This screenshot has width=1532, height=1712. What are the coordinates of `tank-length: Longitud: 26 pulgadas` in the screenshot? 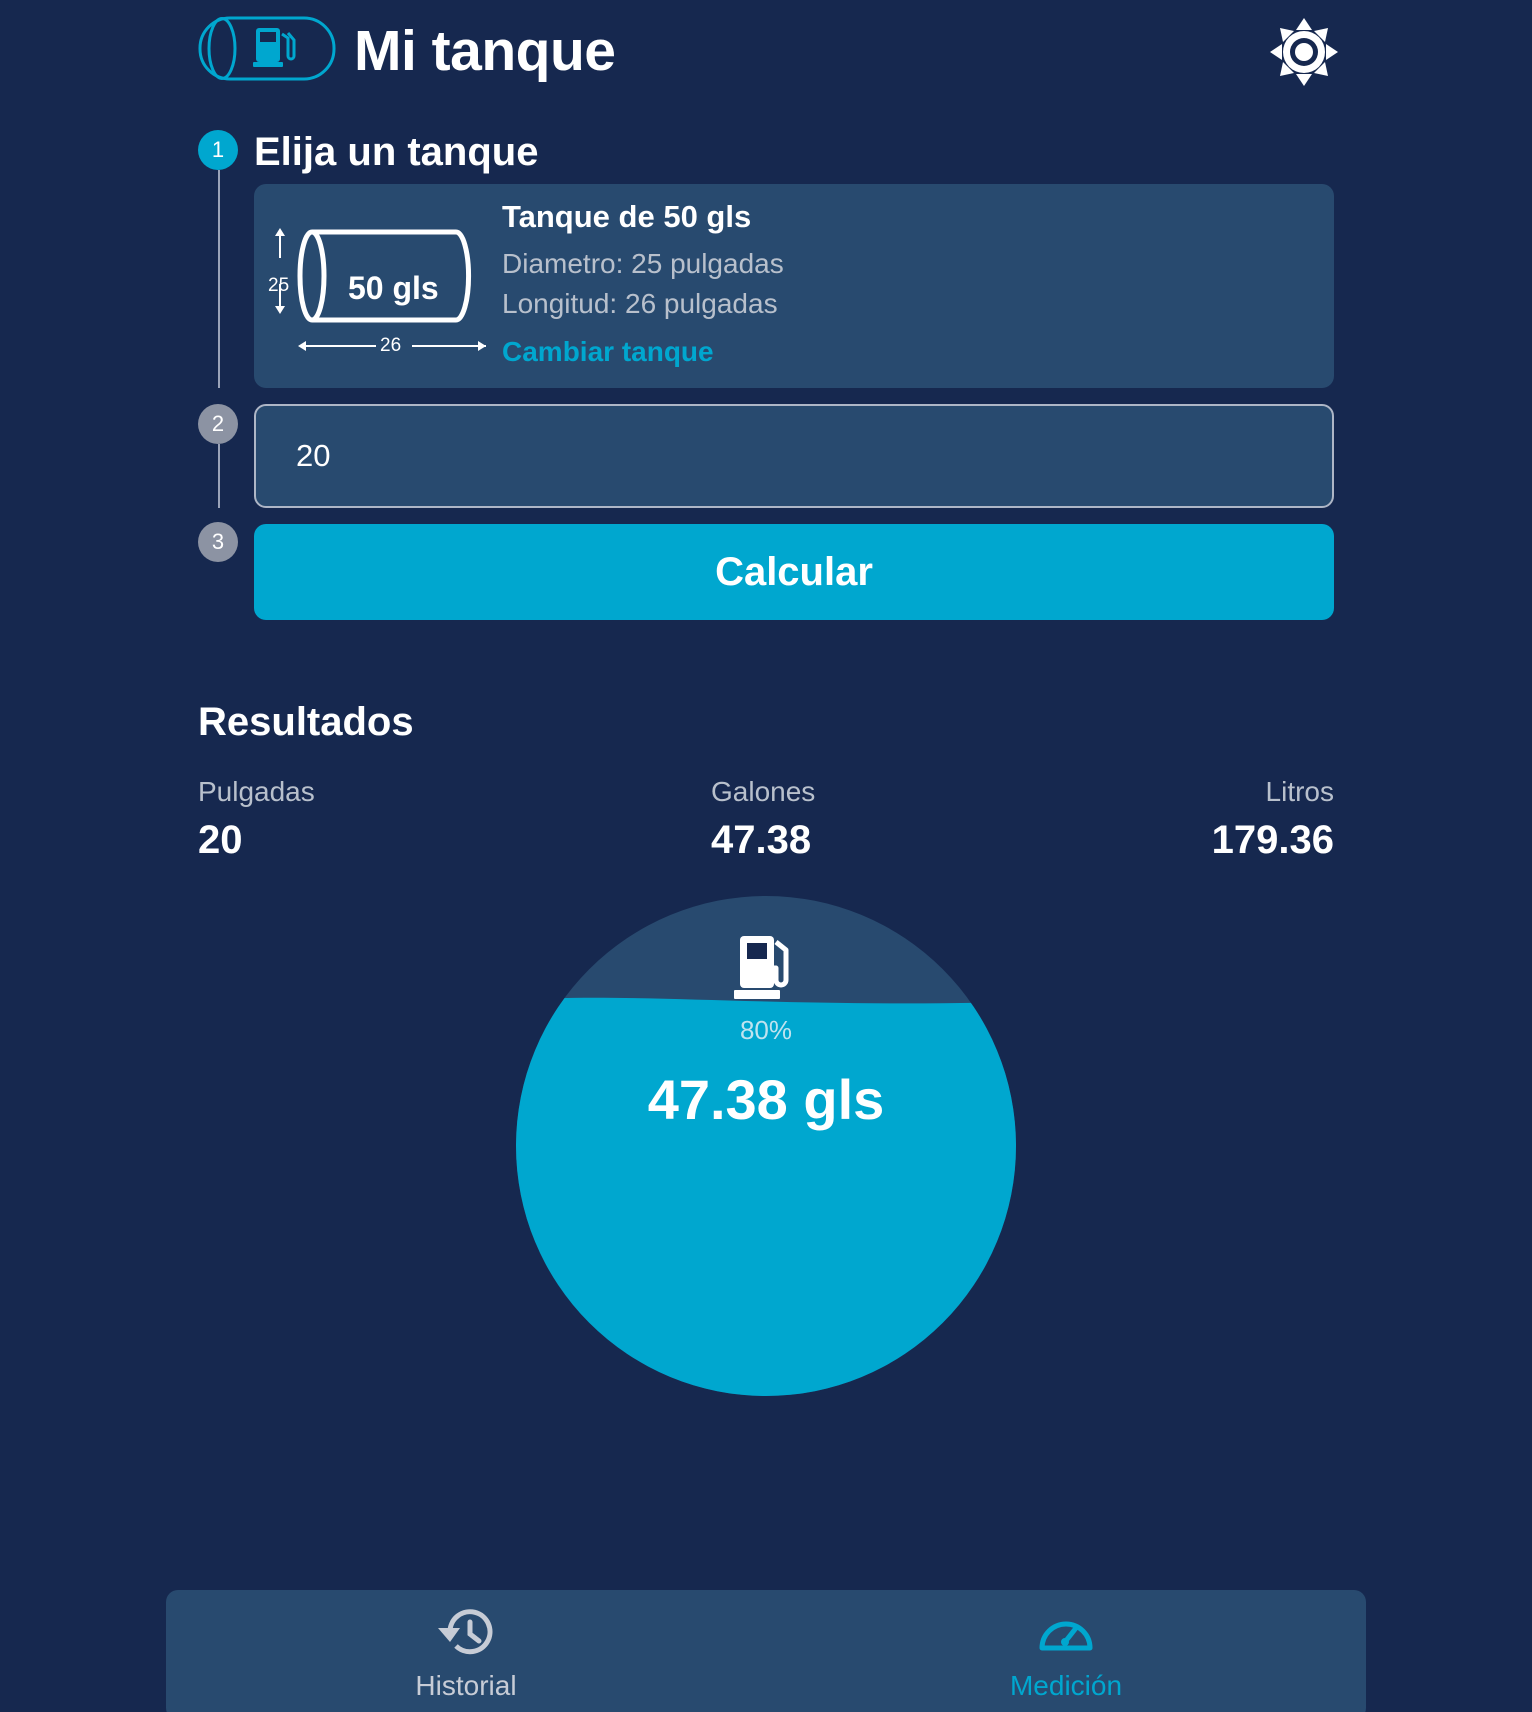 It's located at (640, 303).